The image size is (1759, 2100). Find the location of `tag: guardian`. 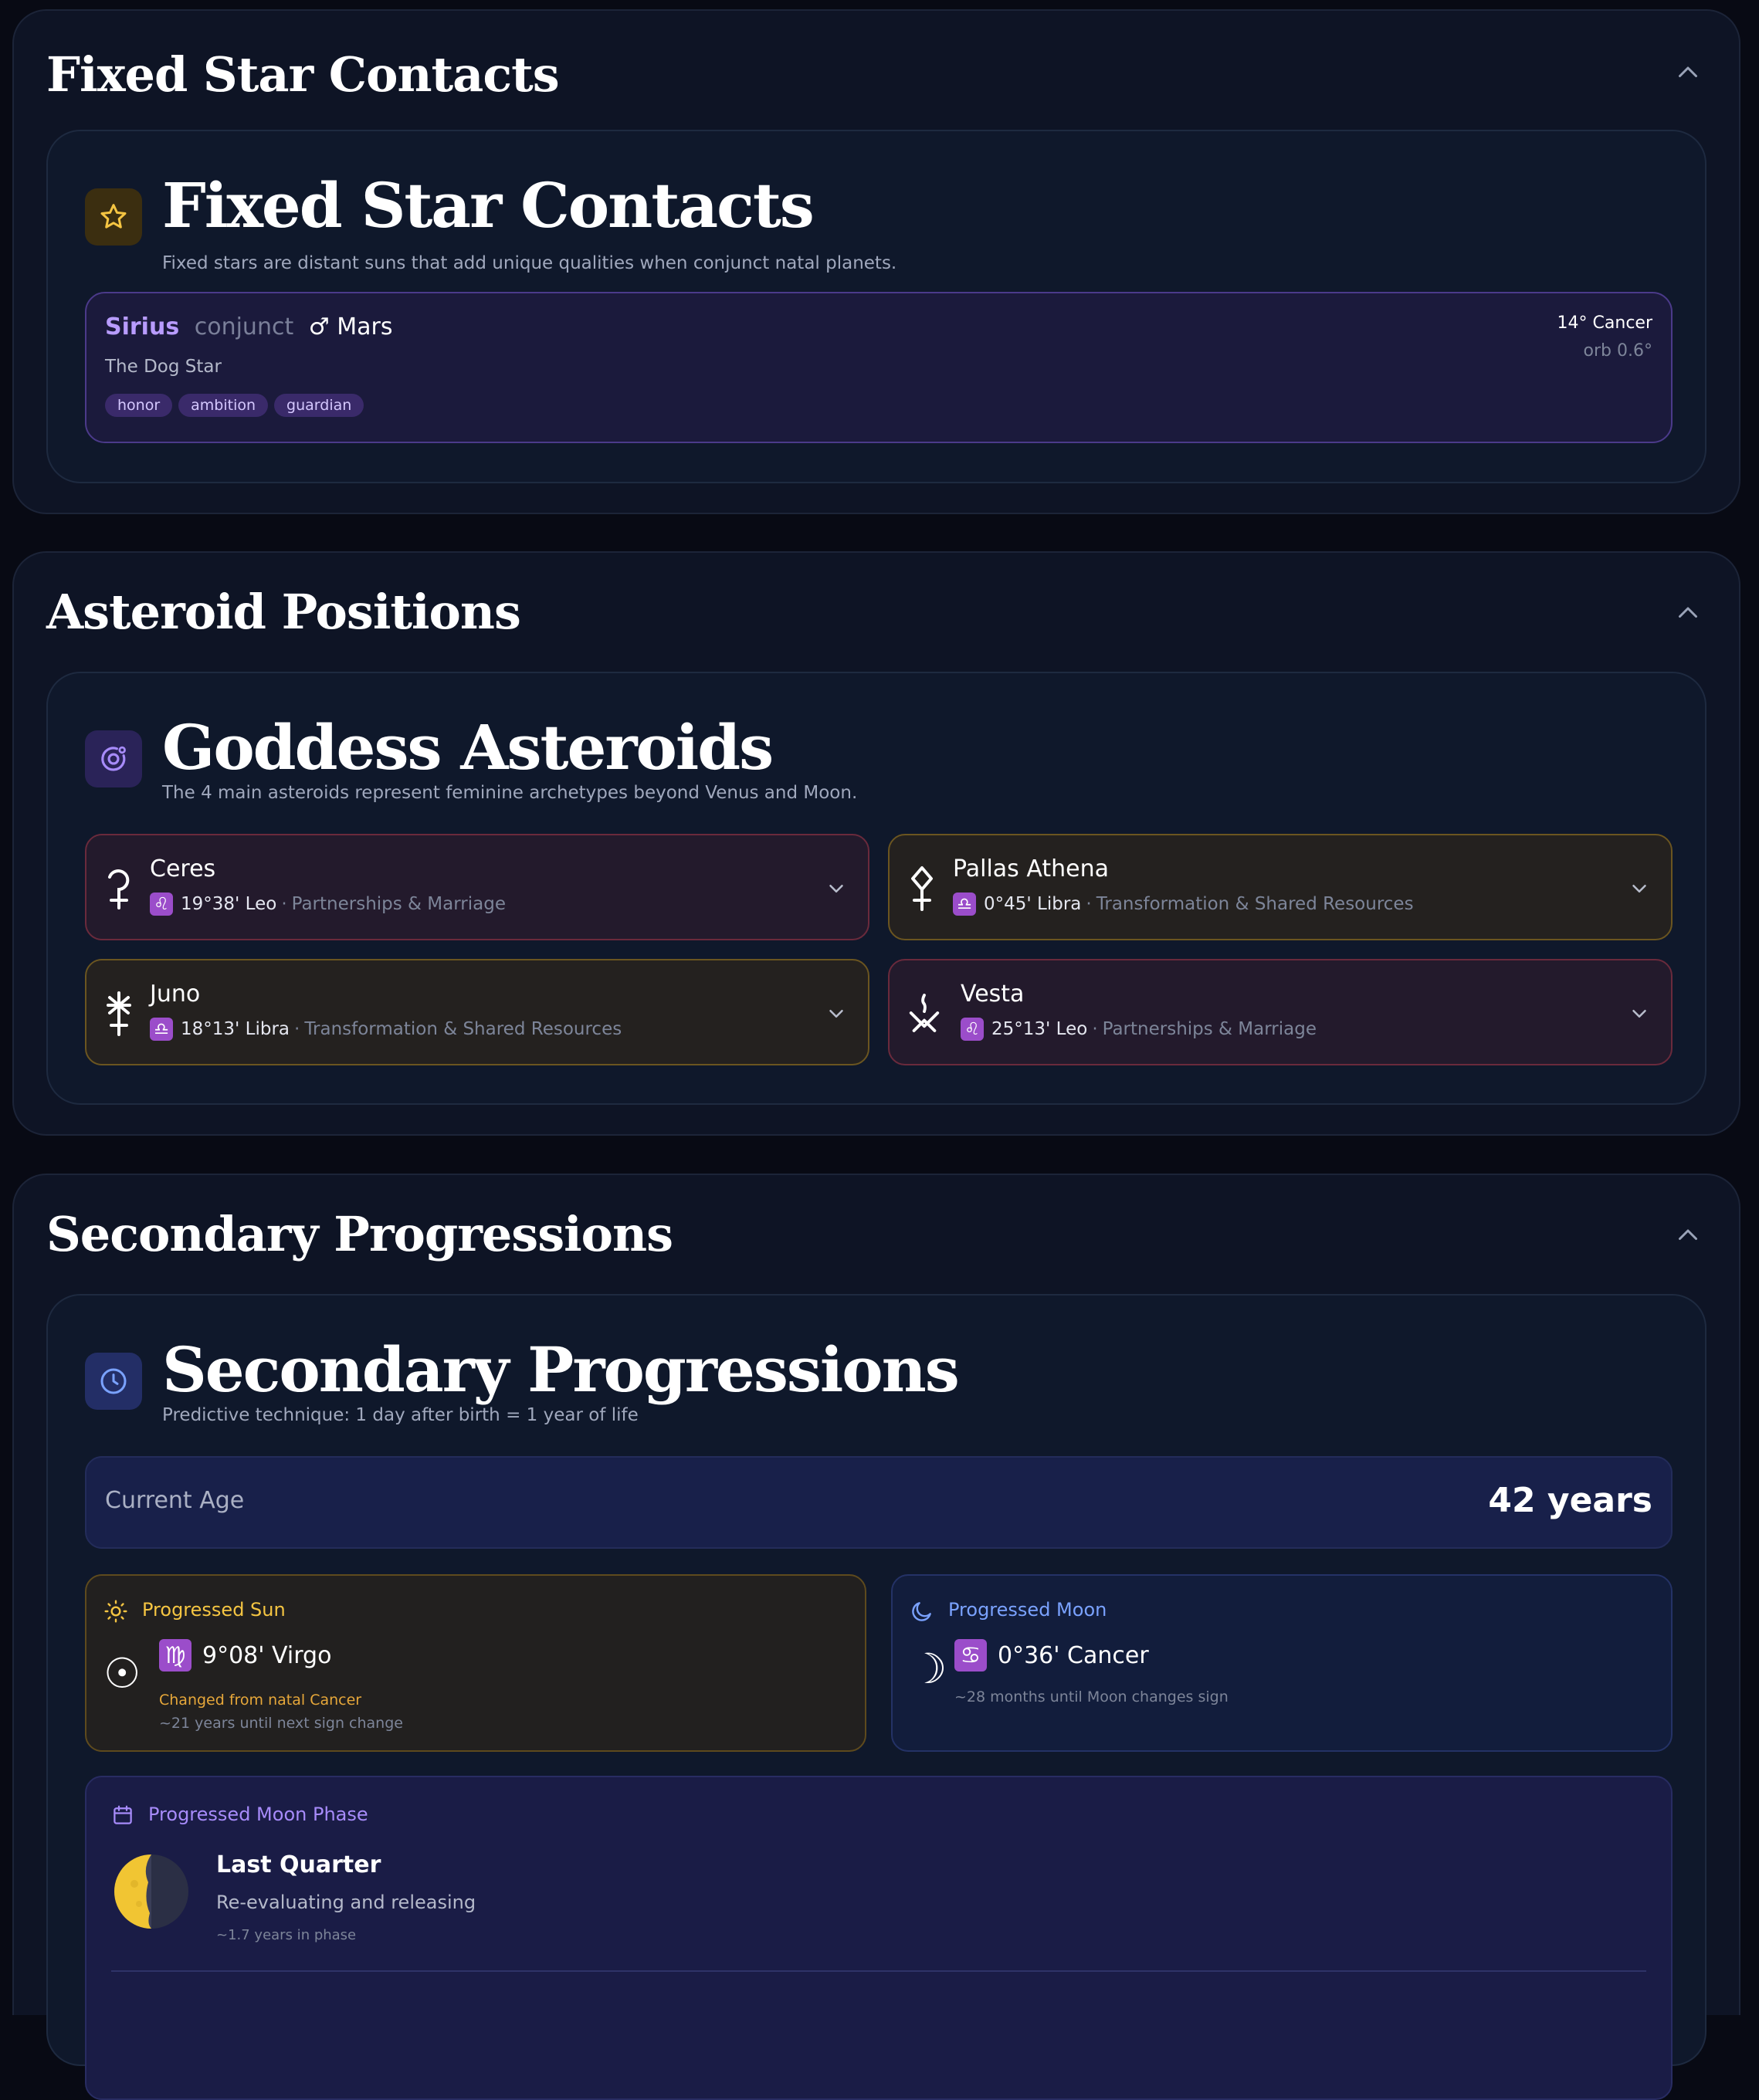

tag: guardian is located at coordinates (319, 405).